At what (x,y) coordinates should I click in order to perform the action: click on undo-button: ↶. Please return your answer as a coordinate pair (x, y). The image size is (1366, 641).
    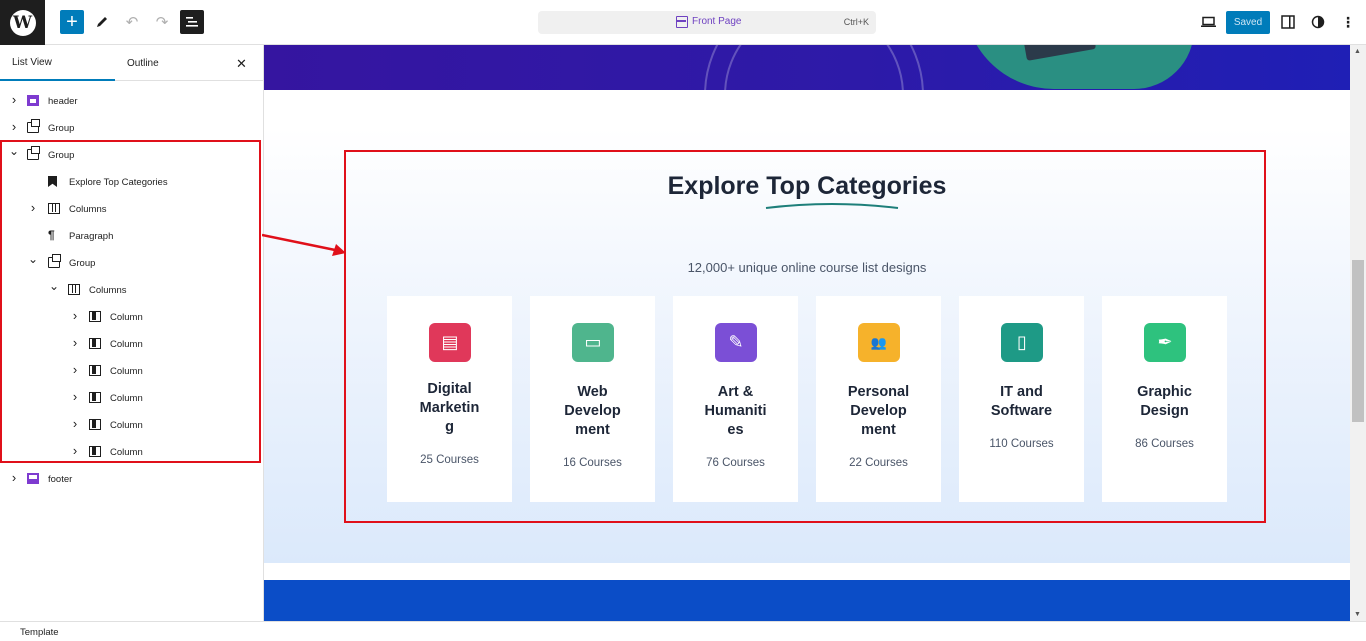
    Looking at the image, I should click on (132, 22).